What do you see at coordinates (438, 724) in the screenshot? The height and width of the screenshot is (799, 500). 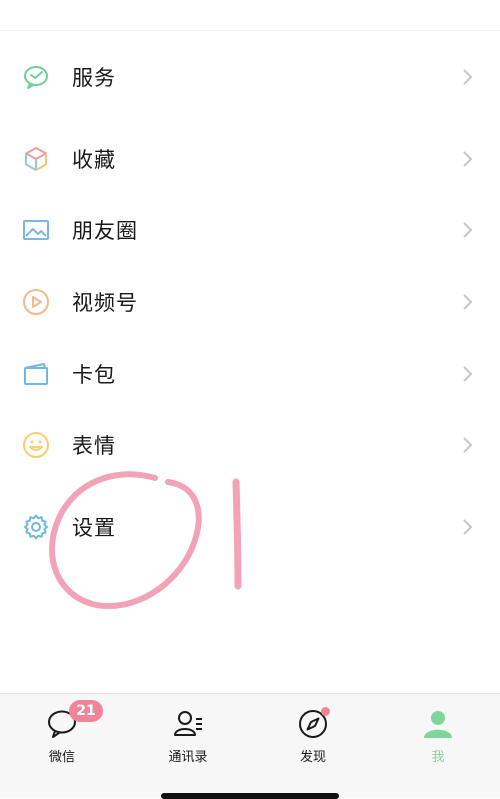 I see `person-icon` at bounding box center [438, 724].